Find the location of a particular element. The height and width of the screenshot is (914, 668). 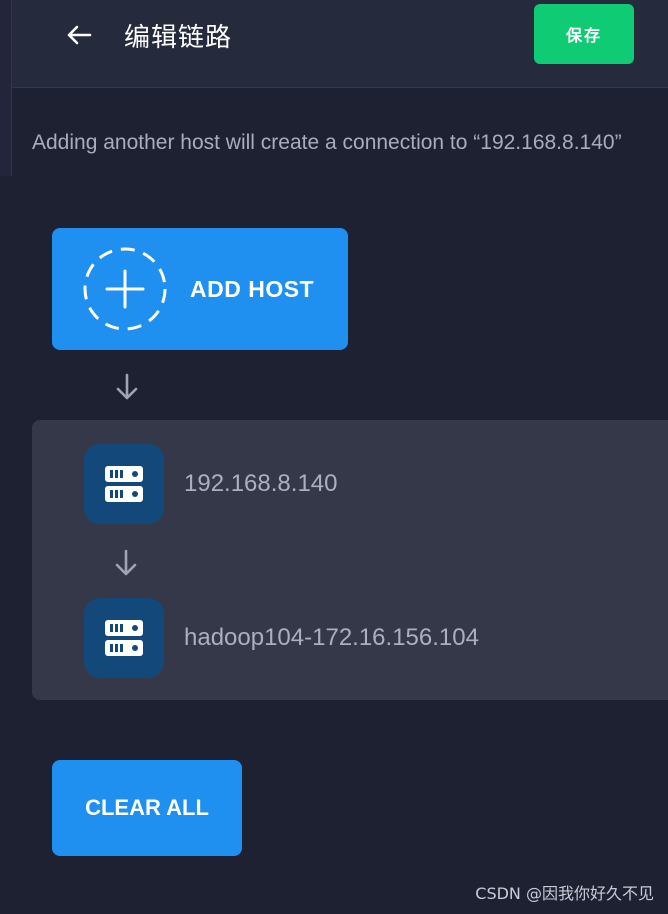

back-button is located at coordinates (79, 35).